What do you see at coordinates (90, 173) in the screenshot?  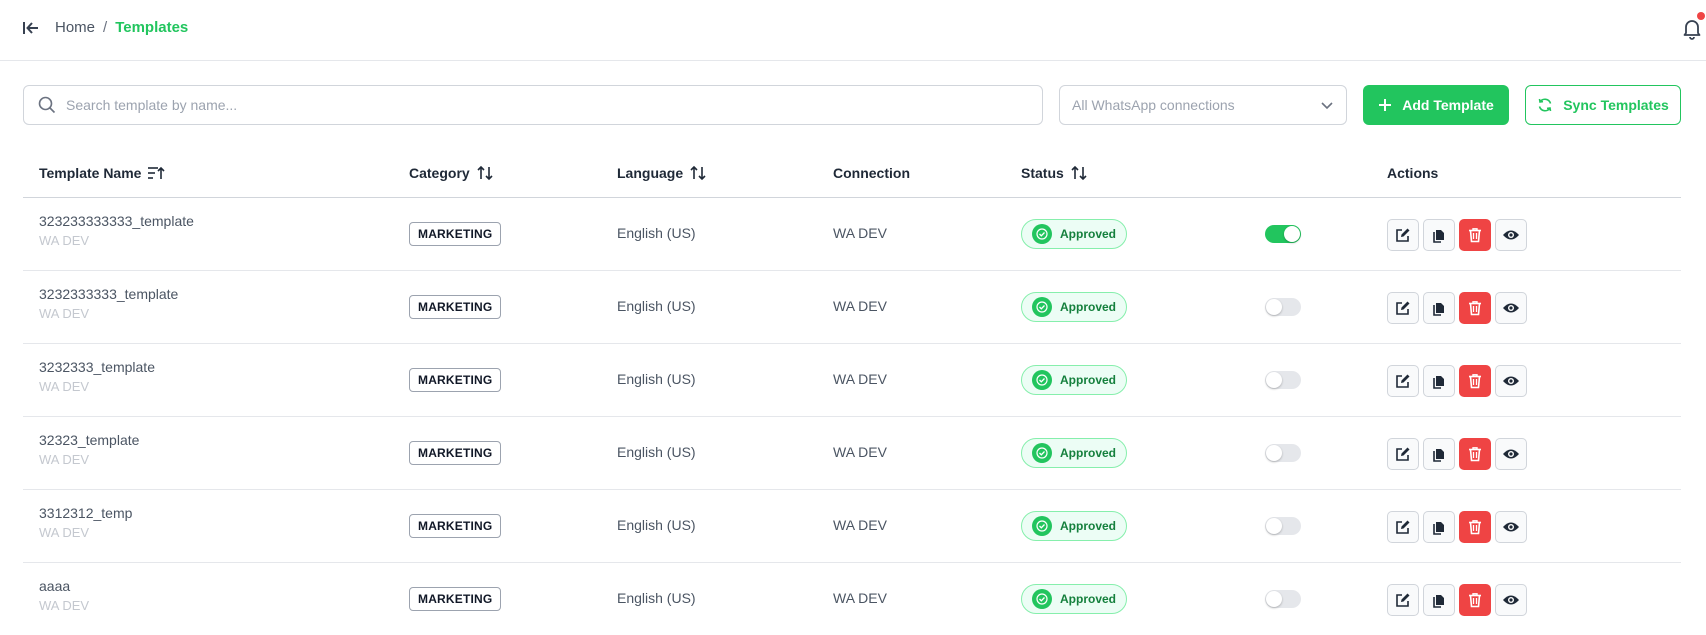 I see `column-header-name-label: Template Name` at bounding box center [90, 173].